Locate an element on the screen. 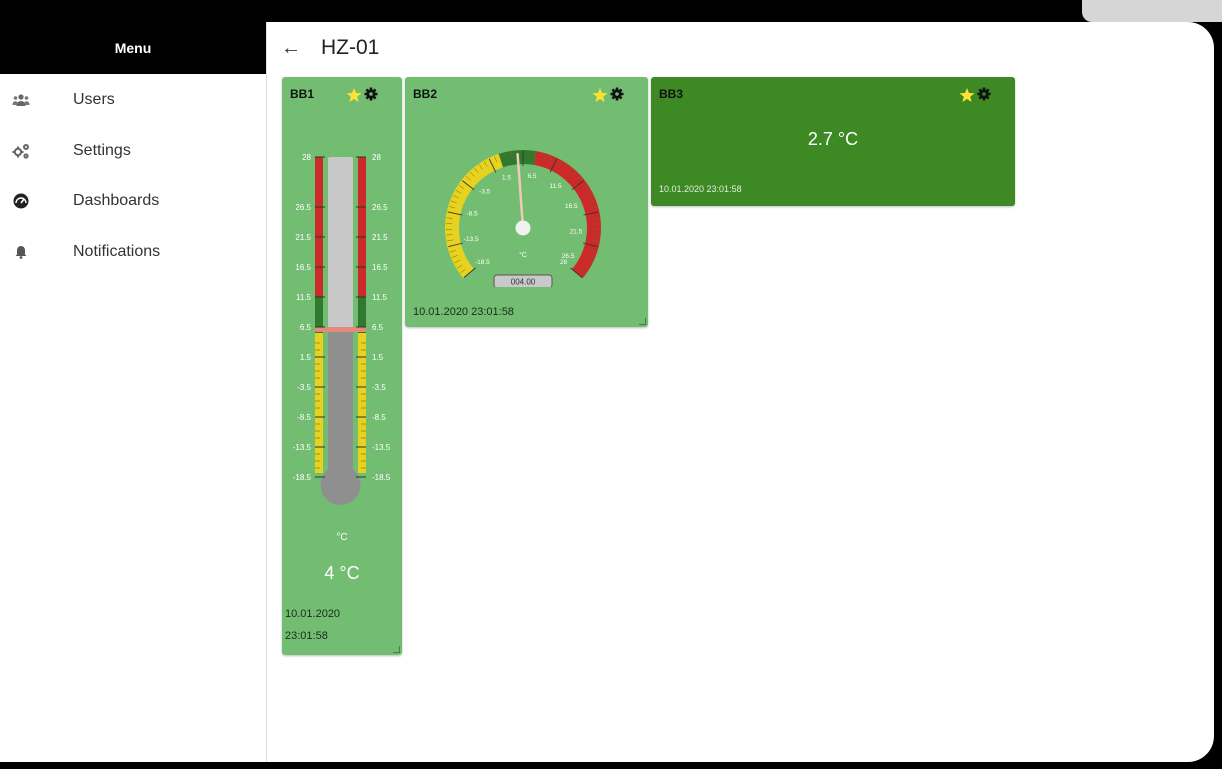  dial-hub is located at coordinates (523, 228).